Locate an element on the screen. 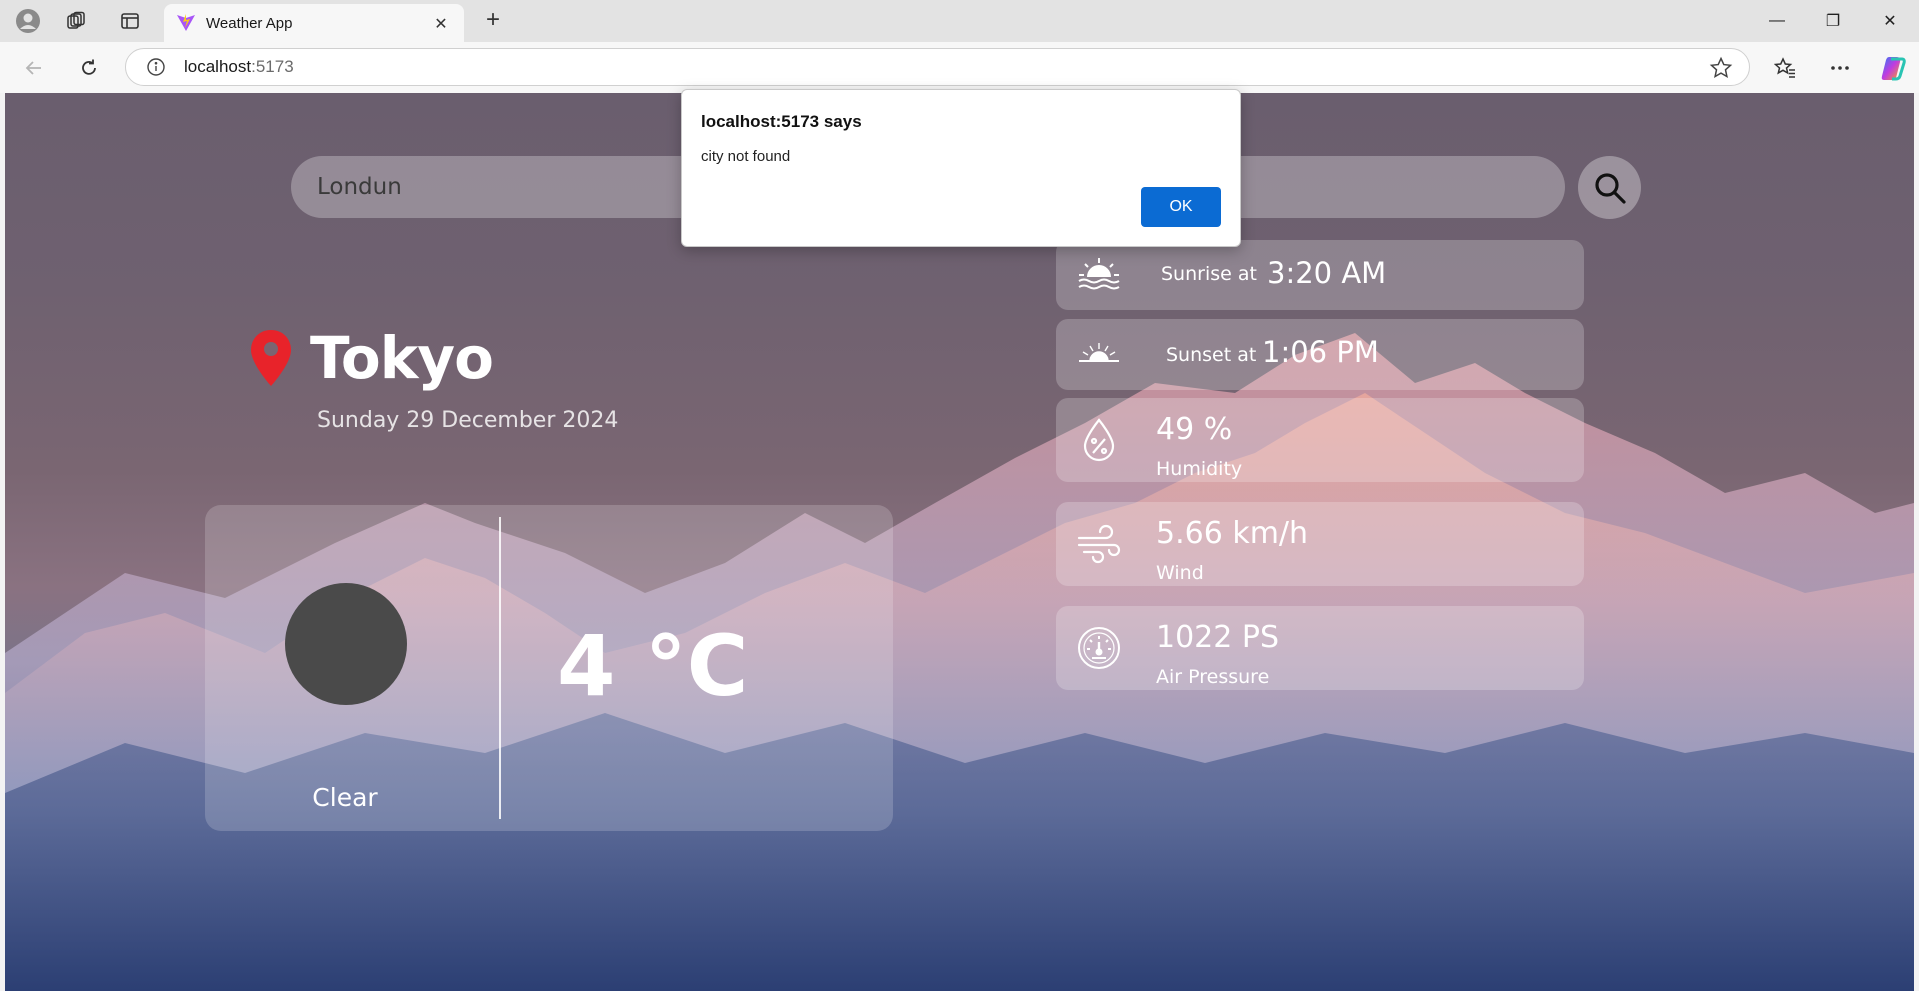  search-icon is located at coordinates (1610, 188).